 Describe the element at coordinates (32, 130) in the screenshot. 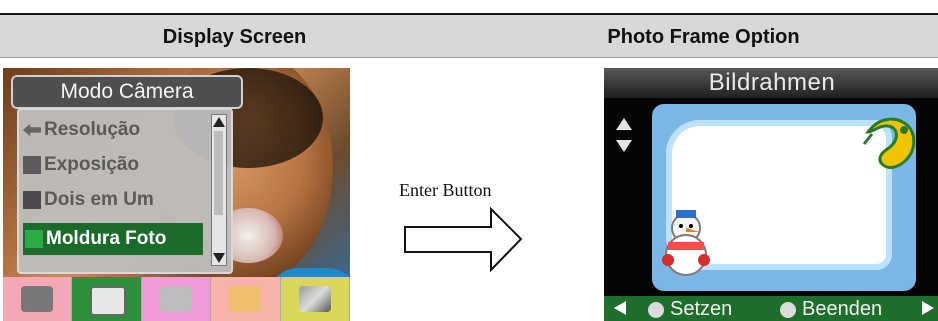

I see `resolution-icon` at that location.